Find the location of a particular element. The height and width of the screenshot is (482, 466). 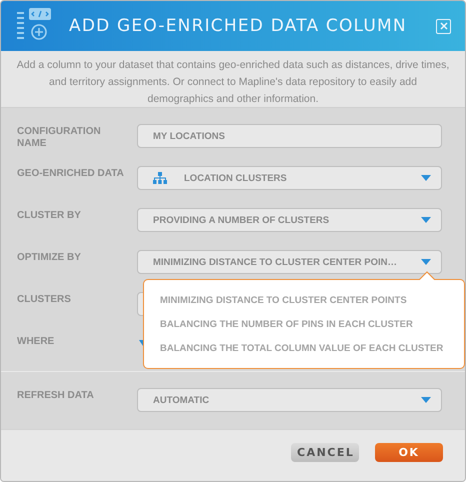

field-label: REFRESH DATA is located at coordinates (56, 395).